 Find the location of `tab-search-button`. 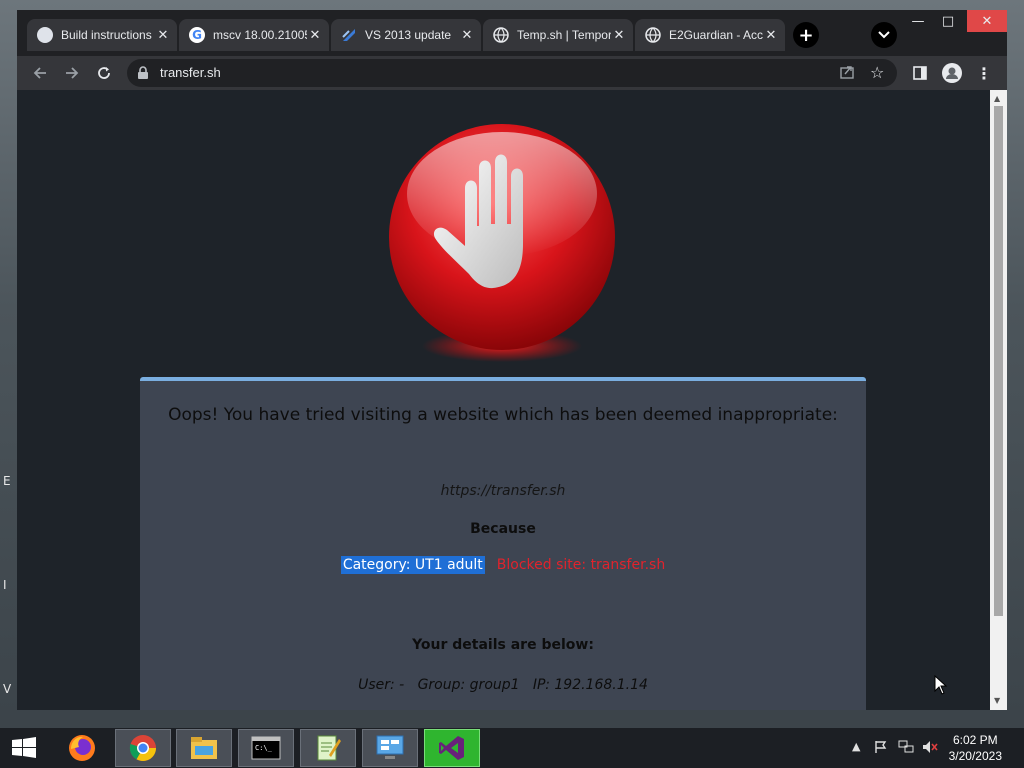

tab-search-button is located at coordinates (884, 35).